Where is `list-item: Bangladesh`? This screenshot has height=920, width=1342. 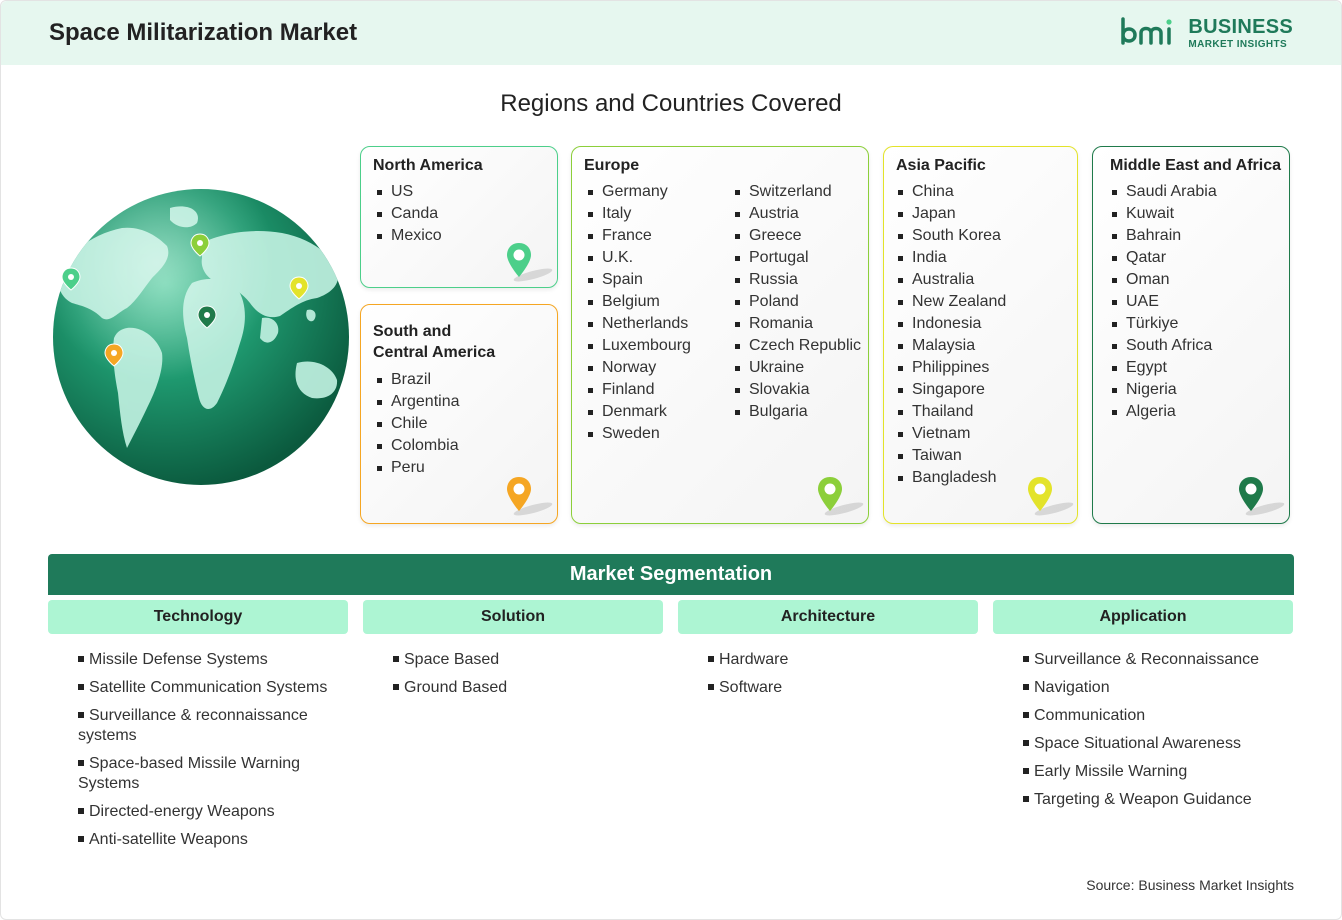 list-item: Bangladesh is located at coordinates (951, 478).